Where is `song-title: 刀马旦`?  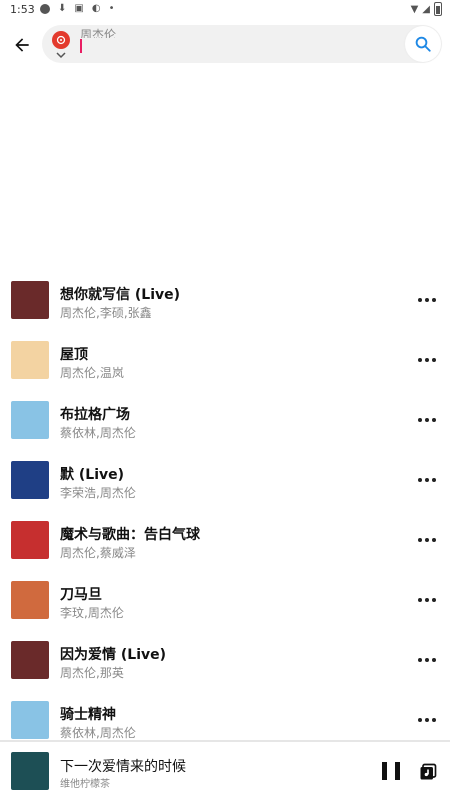 song-title: 刀马旦 is located at coordinates (81, 595).